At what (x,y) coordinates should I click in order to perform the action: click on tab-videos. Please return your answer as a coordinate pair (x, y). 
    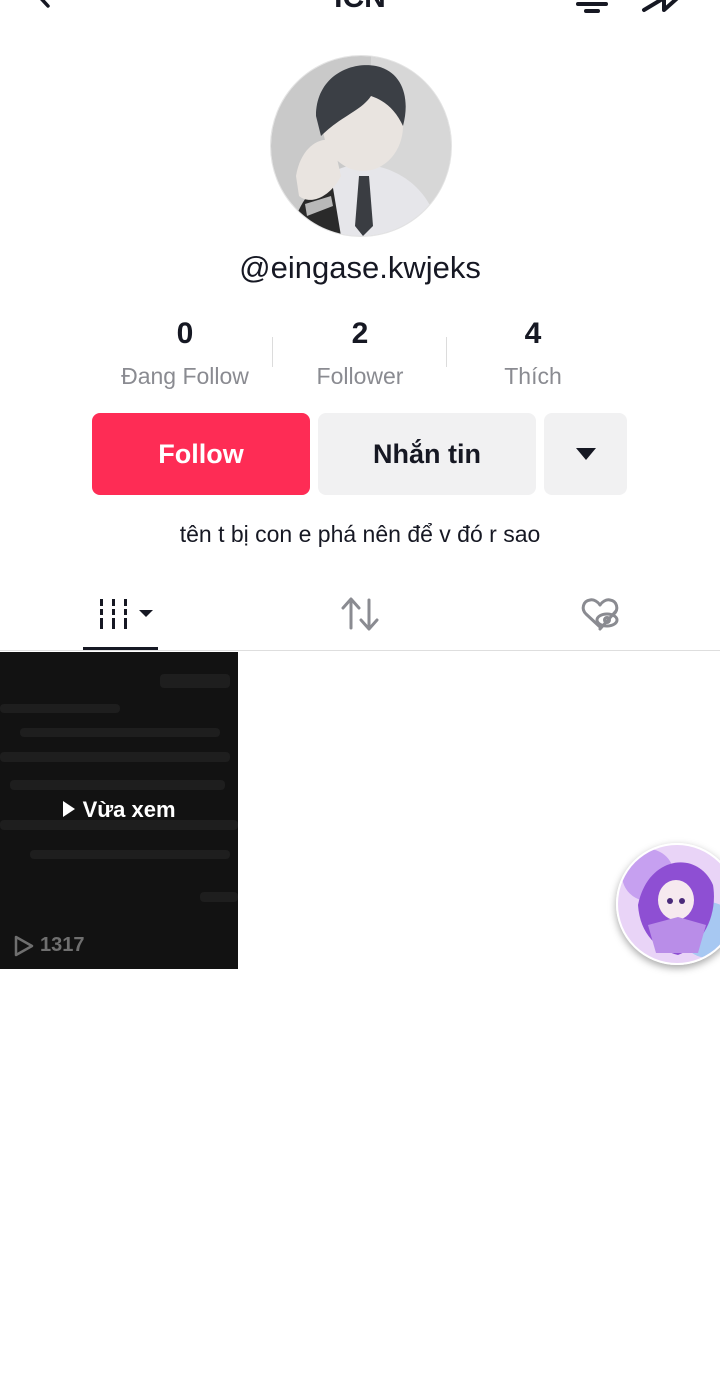
    Looking at the image, I should click on (120, 614).